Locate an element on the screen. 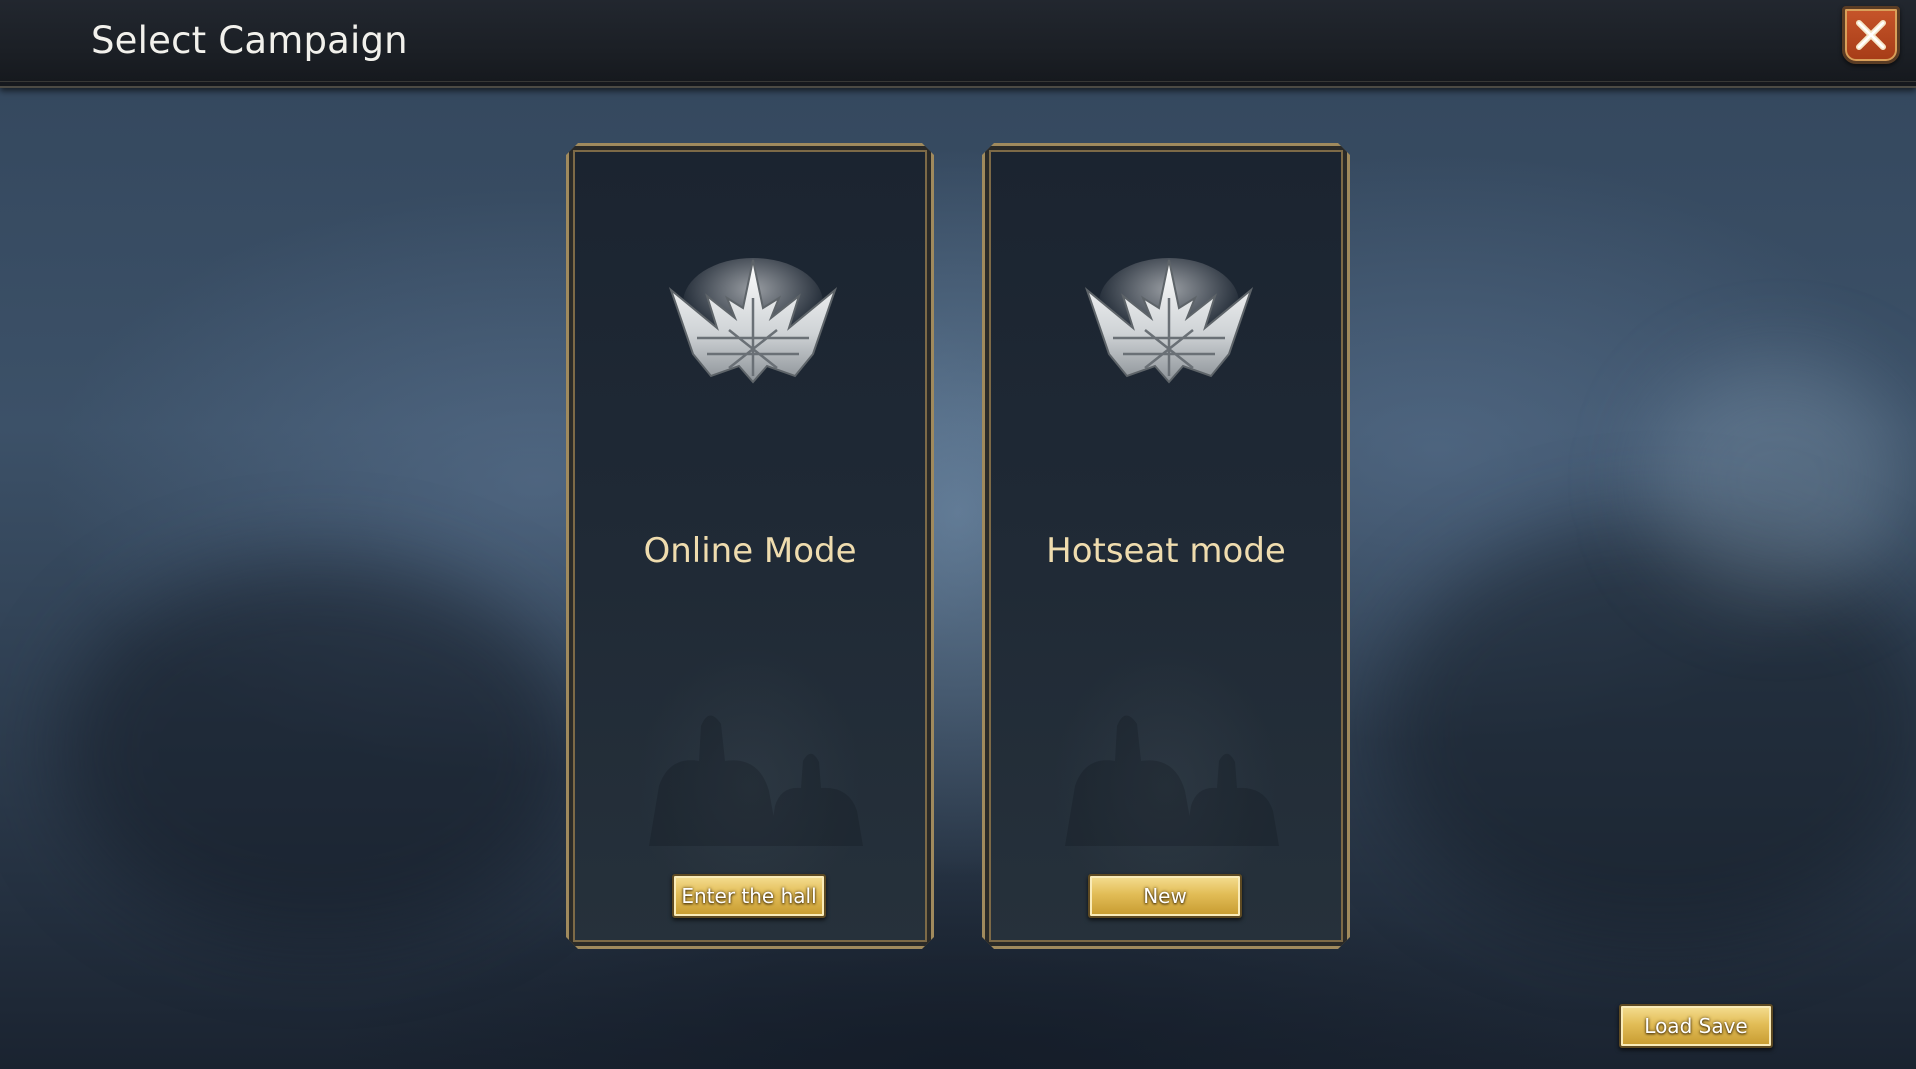  card-title: Hotseat mode is located at coordinates (1166, 551).